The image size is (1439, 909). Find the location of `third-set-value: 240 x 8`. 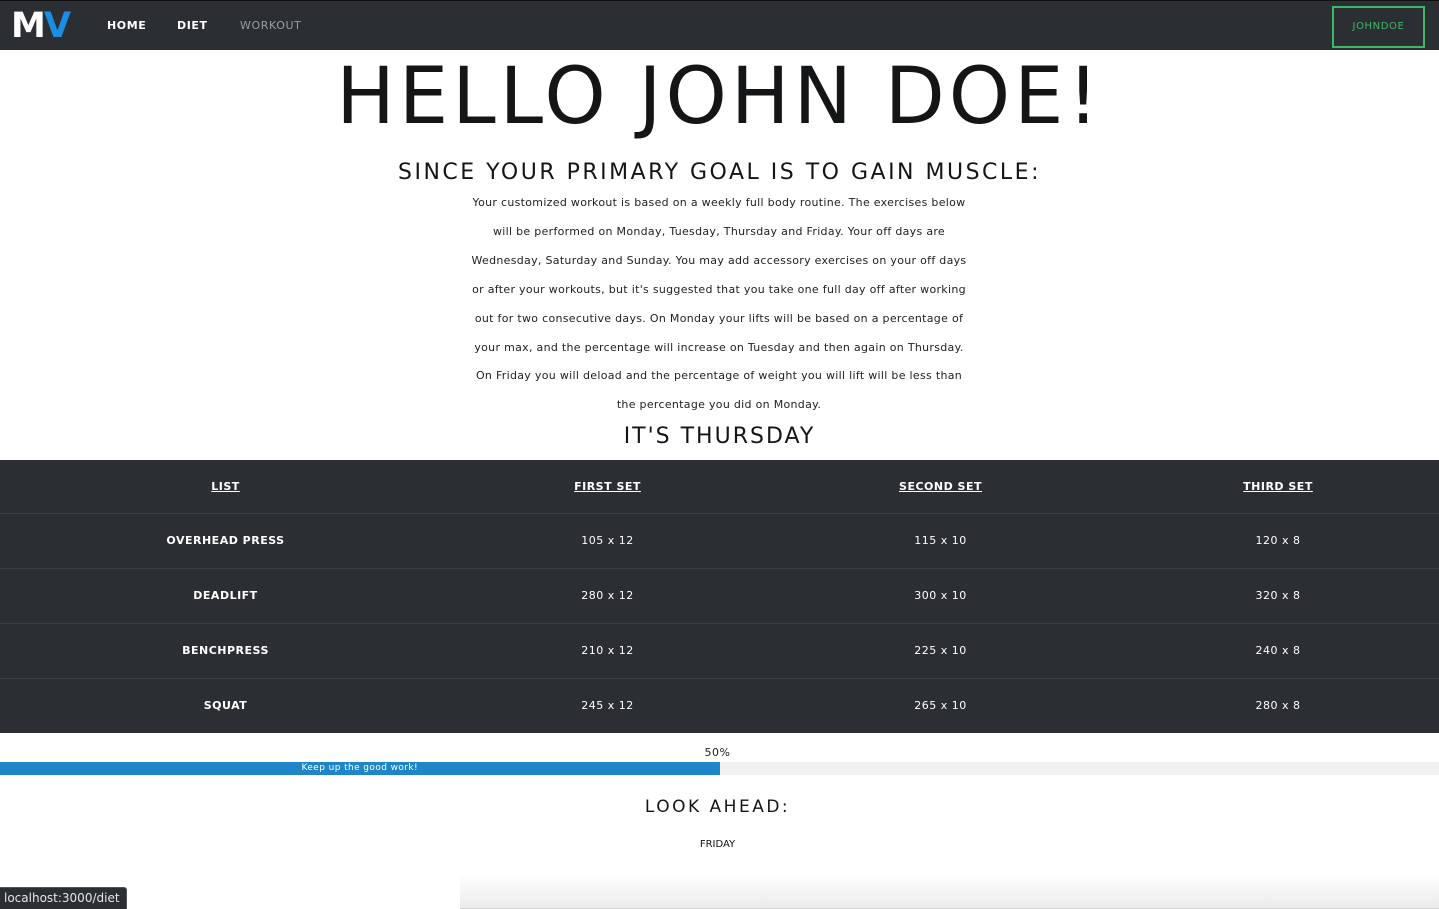

third-set-value: 240 x 8 is located at coordinates (1278, 650).